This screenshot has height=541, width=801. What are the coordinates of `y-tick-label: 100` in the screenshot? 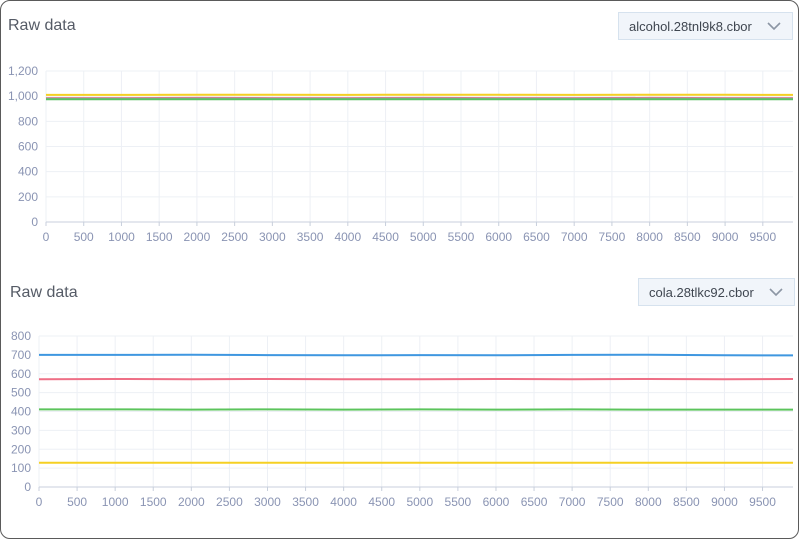 It's located at (21, 468).